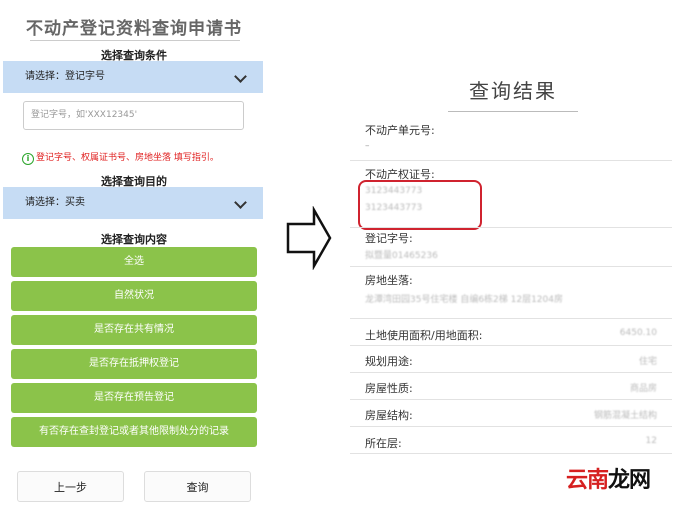  Describe the element at coordinates (389, 388) in the screenshot. I see `house-nature-label: 房屋性质:` at that location.